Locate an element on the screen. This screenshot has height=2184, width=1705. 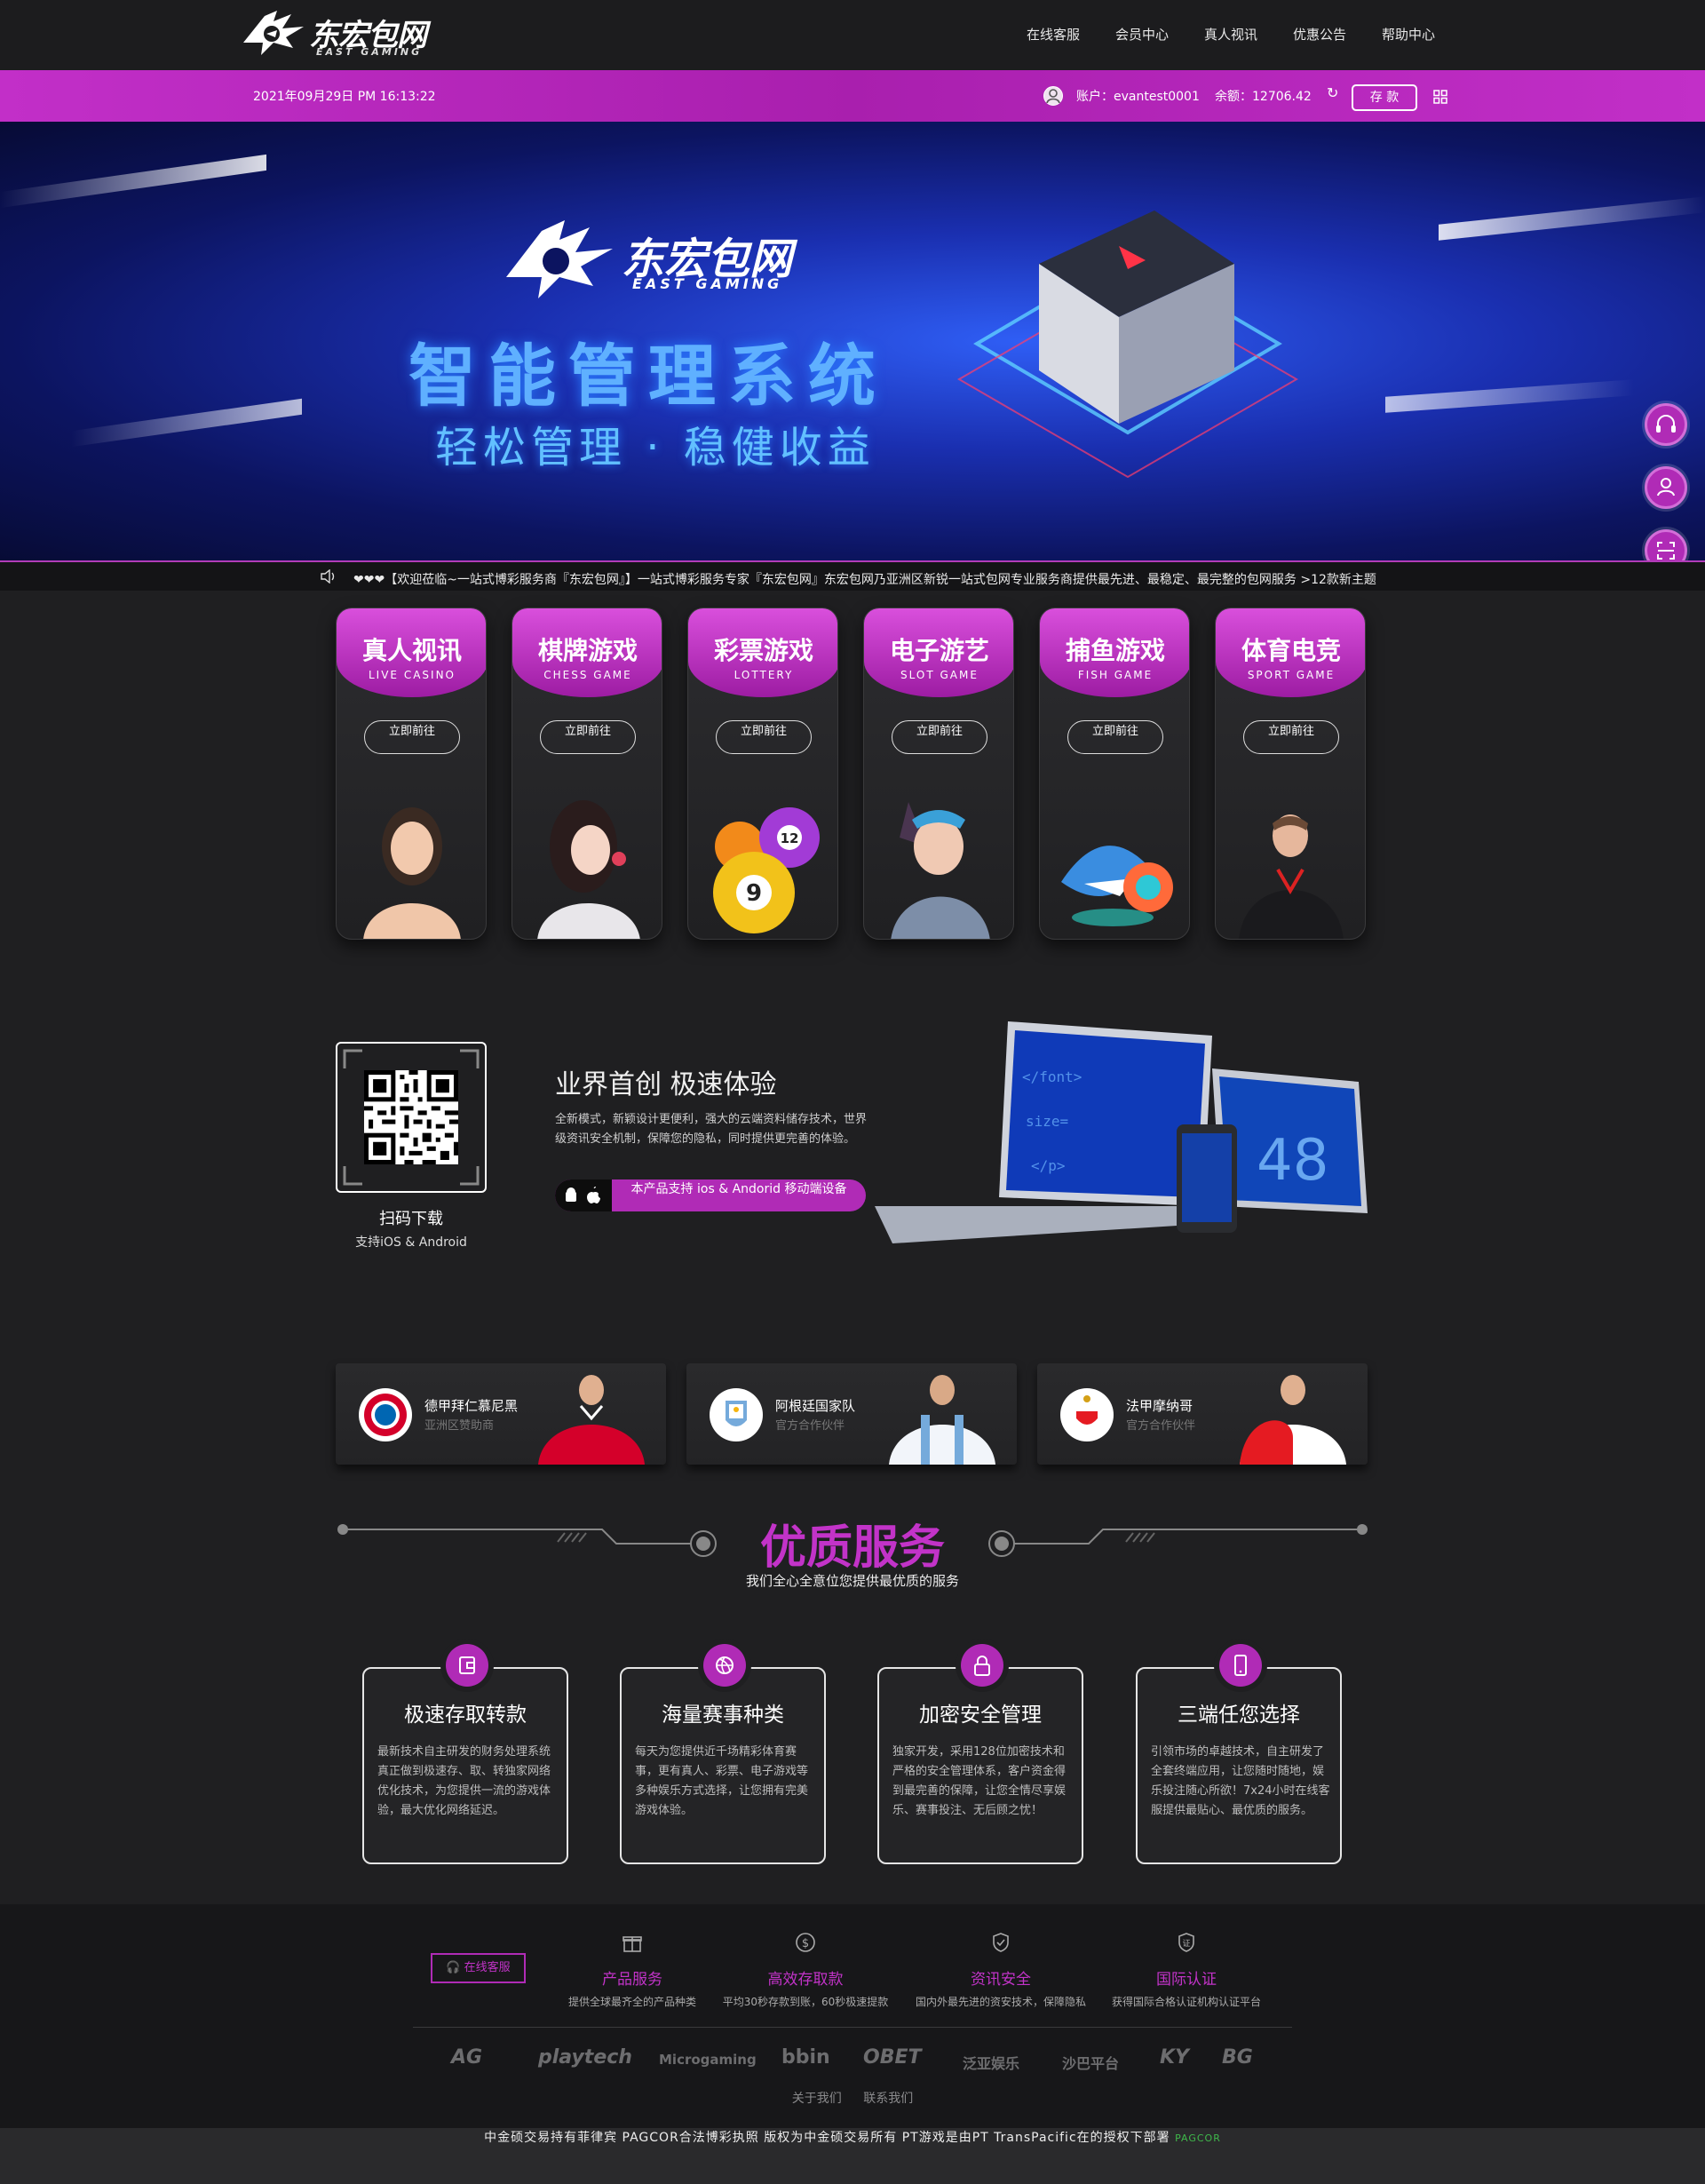
footer-feature-deposit: $ 高效存取款 平均30秒存款到账，60秒极速提款 is located at coordinates (806, 1970).